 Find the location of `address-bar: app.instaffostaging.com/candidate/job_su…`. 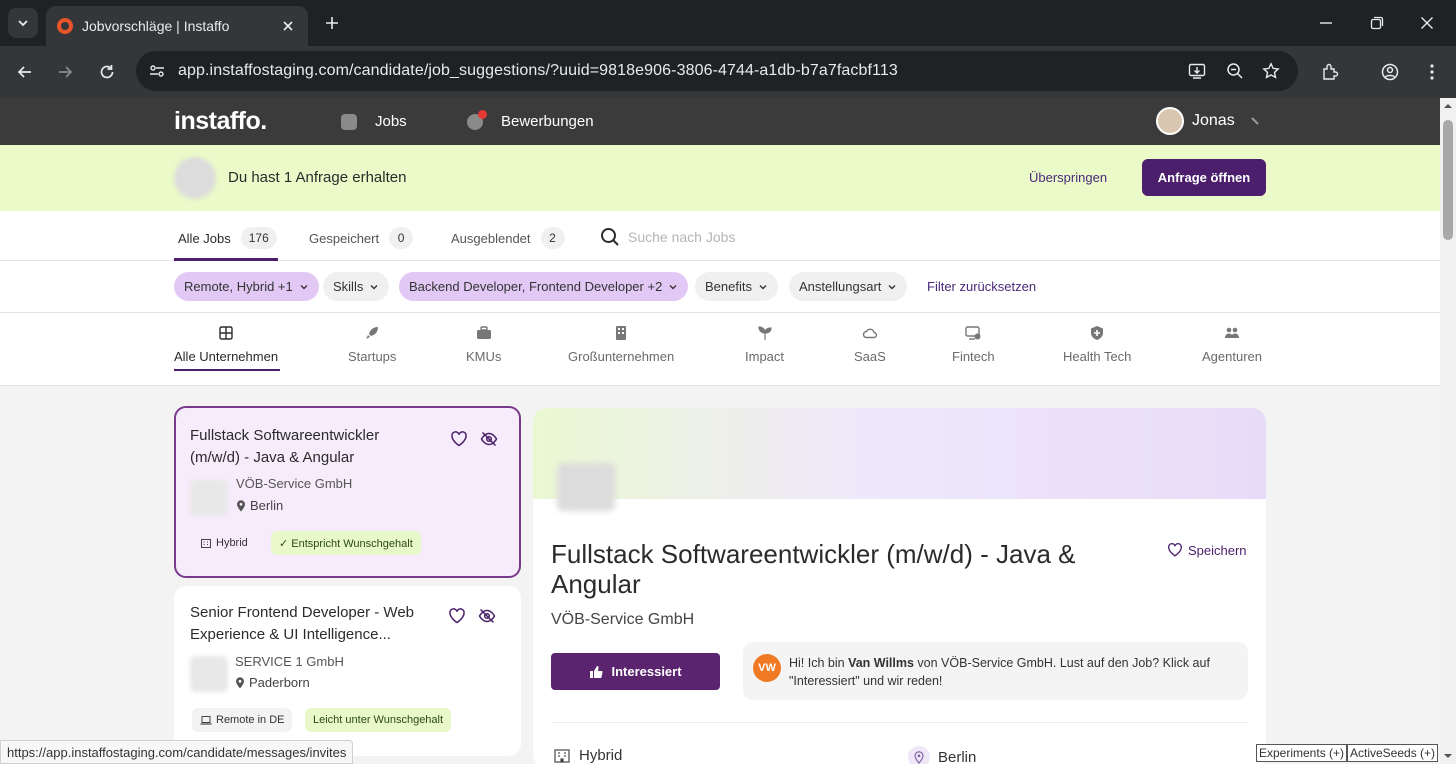

address-bar: app.instaffostaging.com/candidate/job_su… is located at coordinates (717, 71).